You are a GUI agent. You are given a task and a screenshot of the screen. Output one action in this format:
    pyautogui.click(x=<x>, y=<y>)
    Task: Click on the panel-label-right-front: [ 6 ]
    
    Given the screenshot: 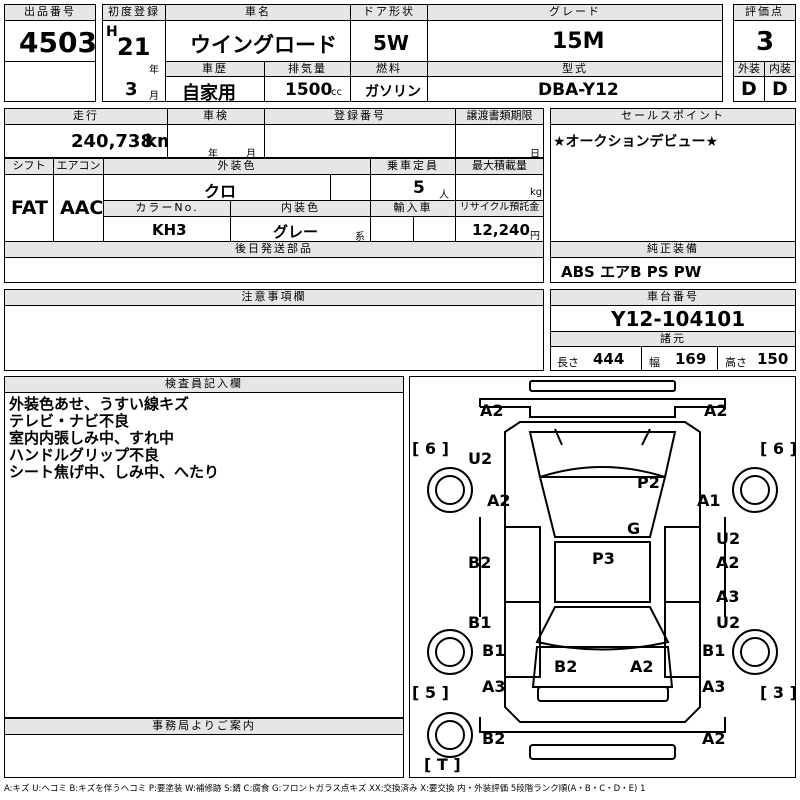 What is the action you would take?
    pyautogui.click(x=778, y=448)
    